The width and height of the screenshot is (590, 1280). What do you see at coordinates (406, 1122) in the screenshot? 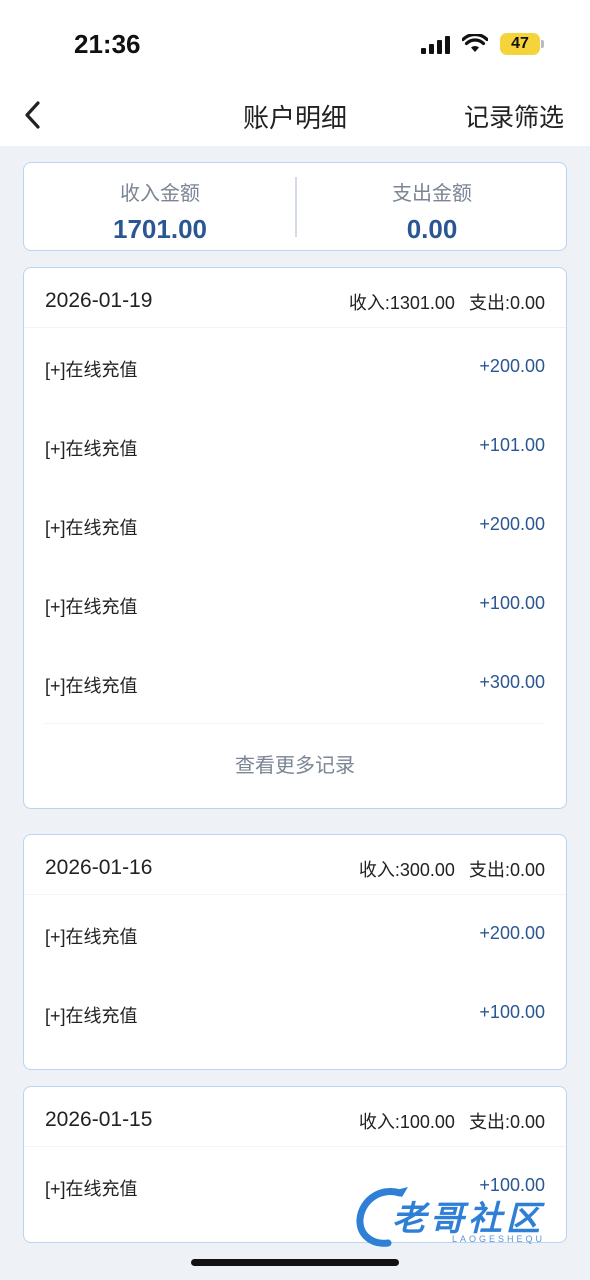
I see `day-income: 收入:100.00` at bounding box center [406, 1122].